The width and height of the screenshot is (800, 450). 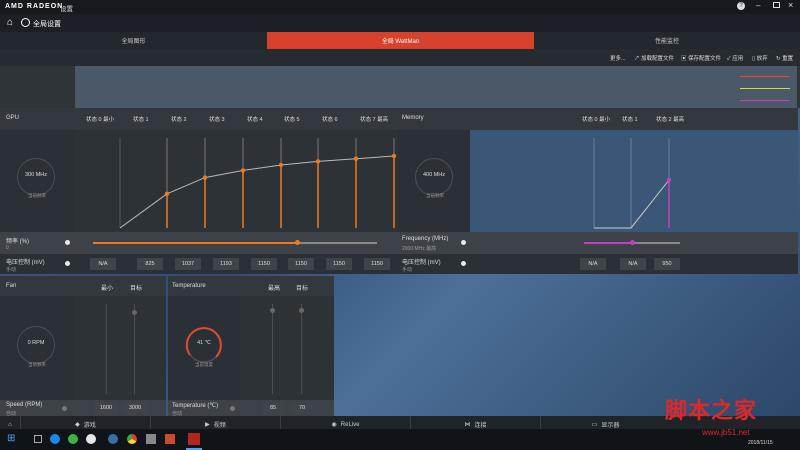 I want to click on temperature-max-track, so click(x=272, y=349).